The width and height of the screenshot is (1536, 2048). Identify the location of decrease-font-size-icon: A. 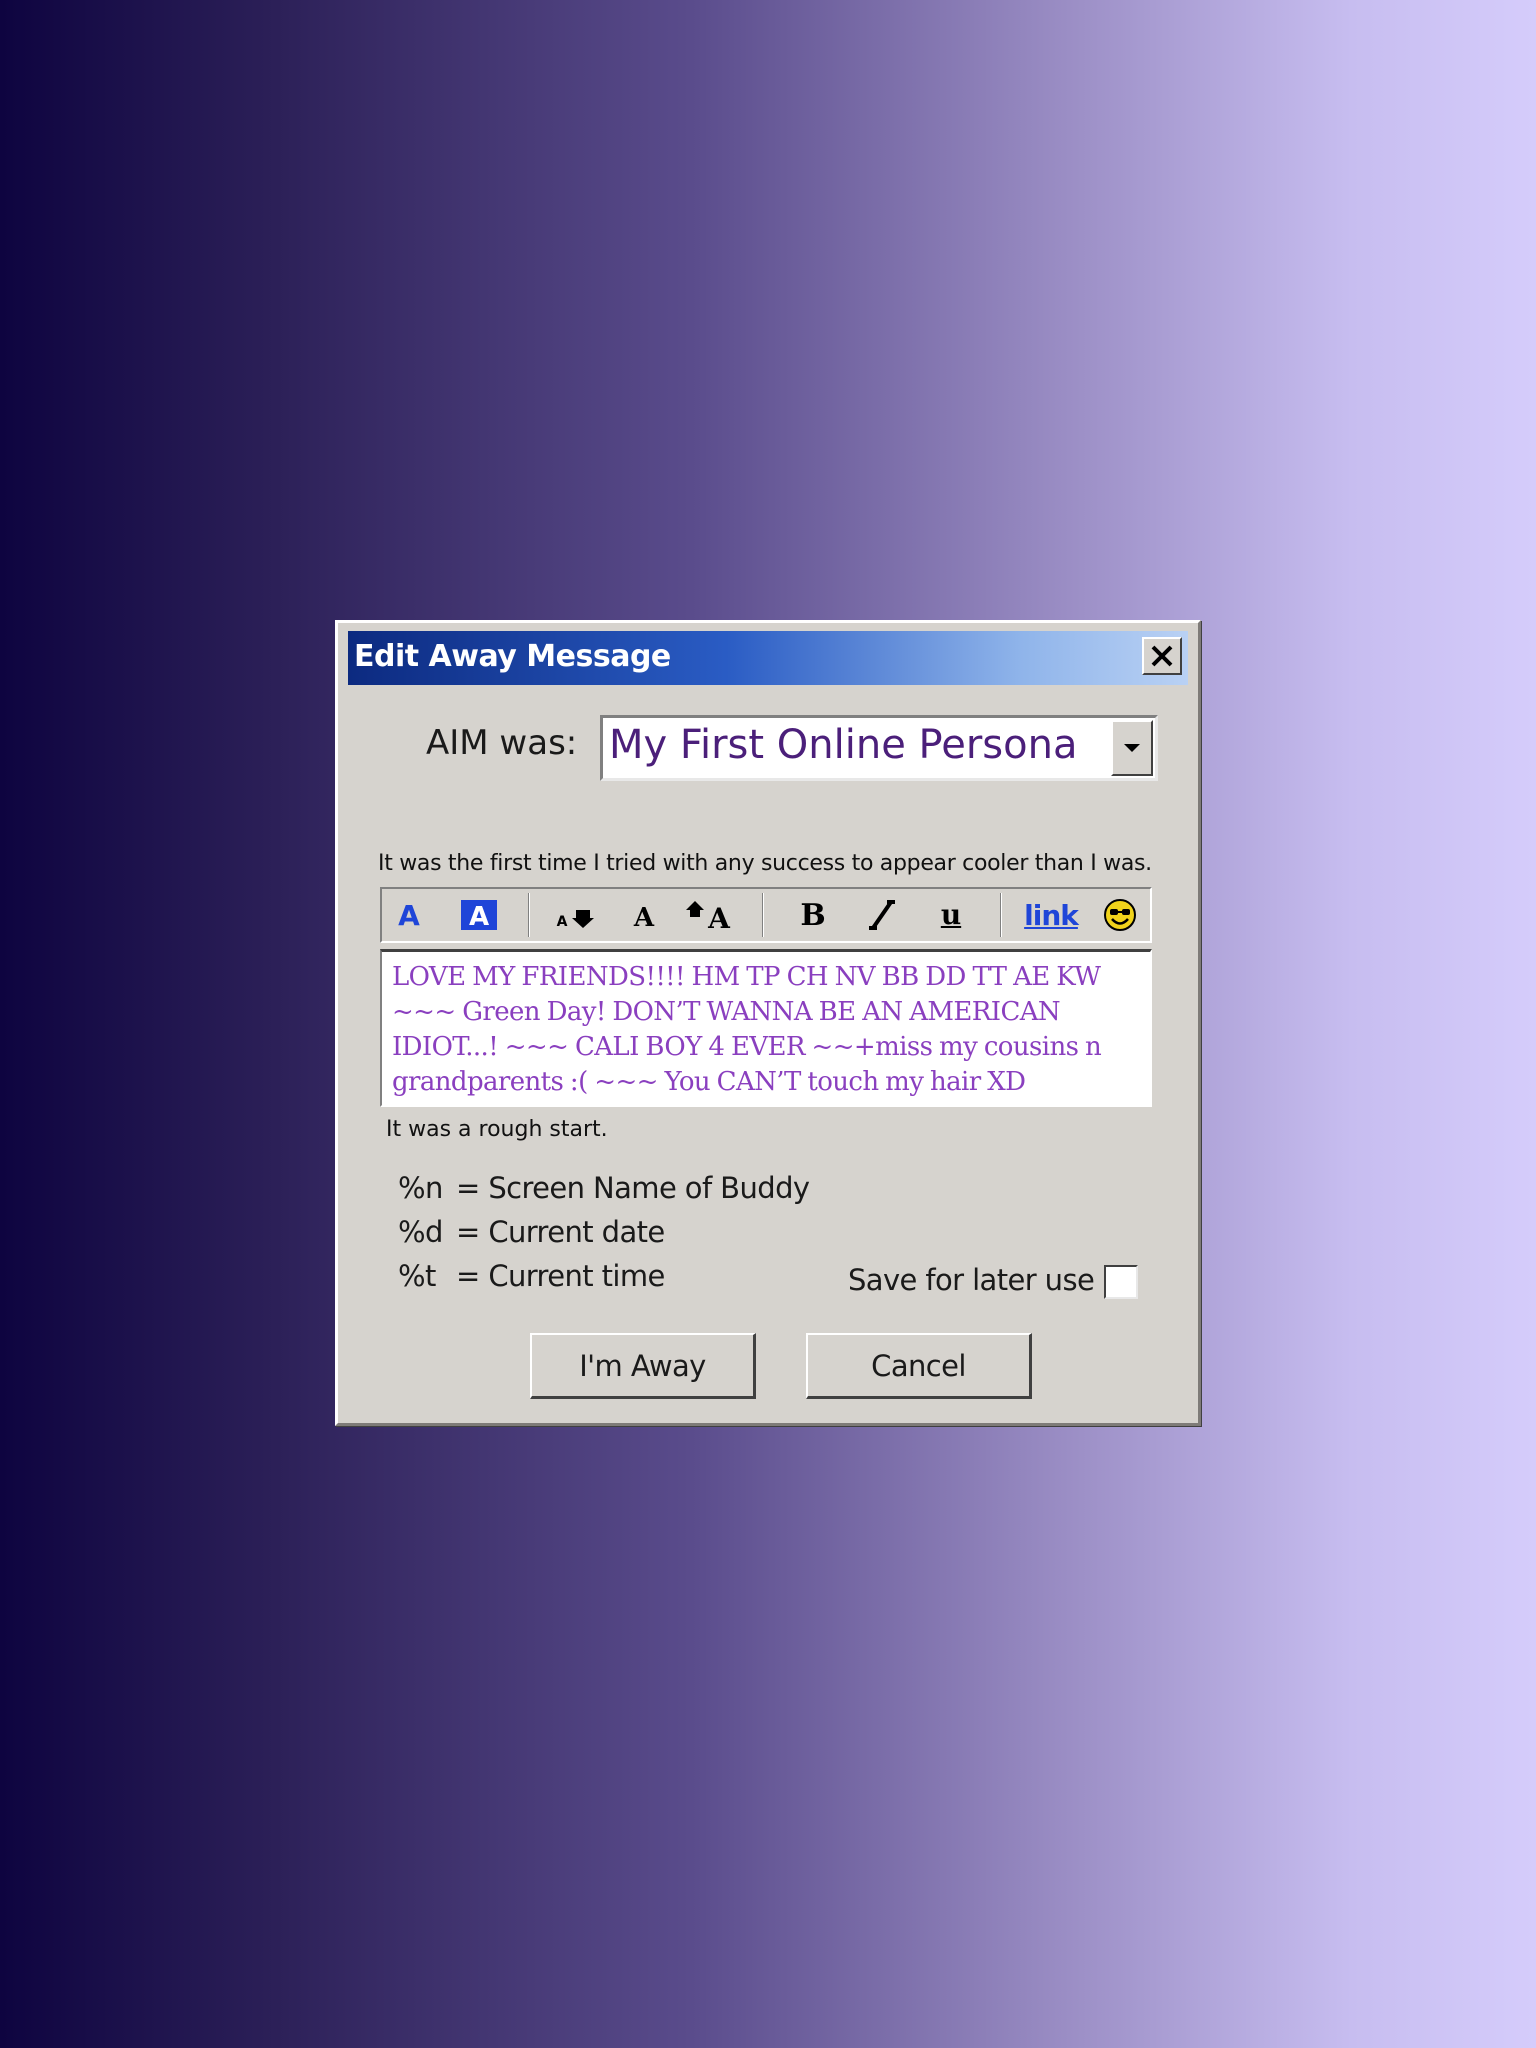
(575, 920).